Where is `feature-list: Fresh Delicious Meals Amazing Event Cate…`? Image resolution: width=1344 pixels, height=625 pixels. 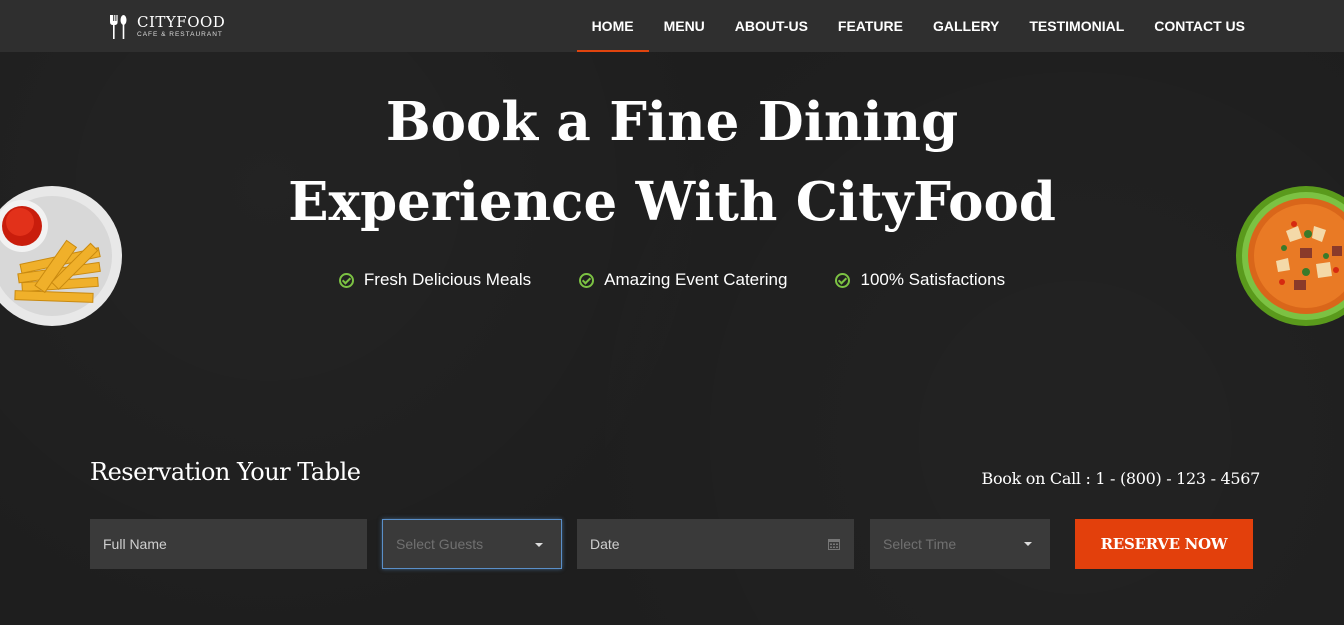 feature-list: Fresh Delicious Meals Amazing Event Cate… is located at coordinates (672, 280).